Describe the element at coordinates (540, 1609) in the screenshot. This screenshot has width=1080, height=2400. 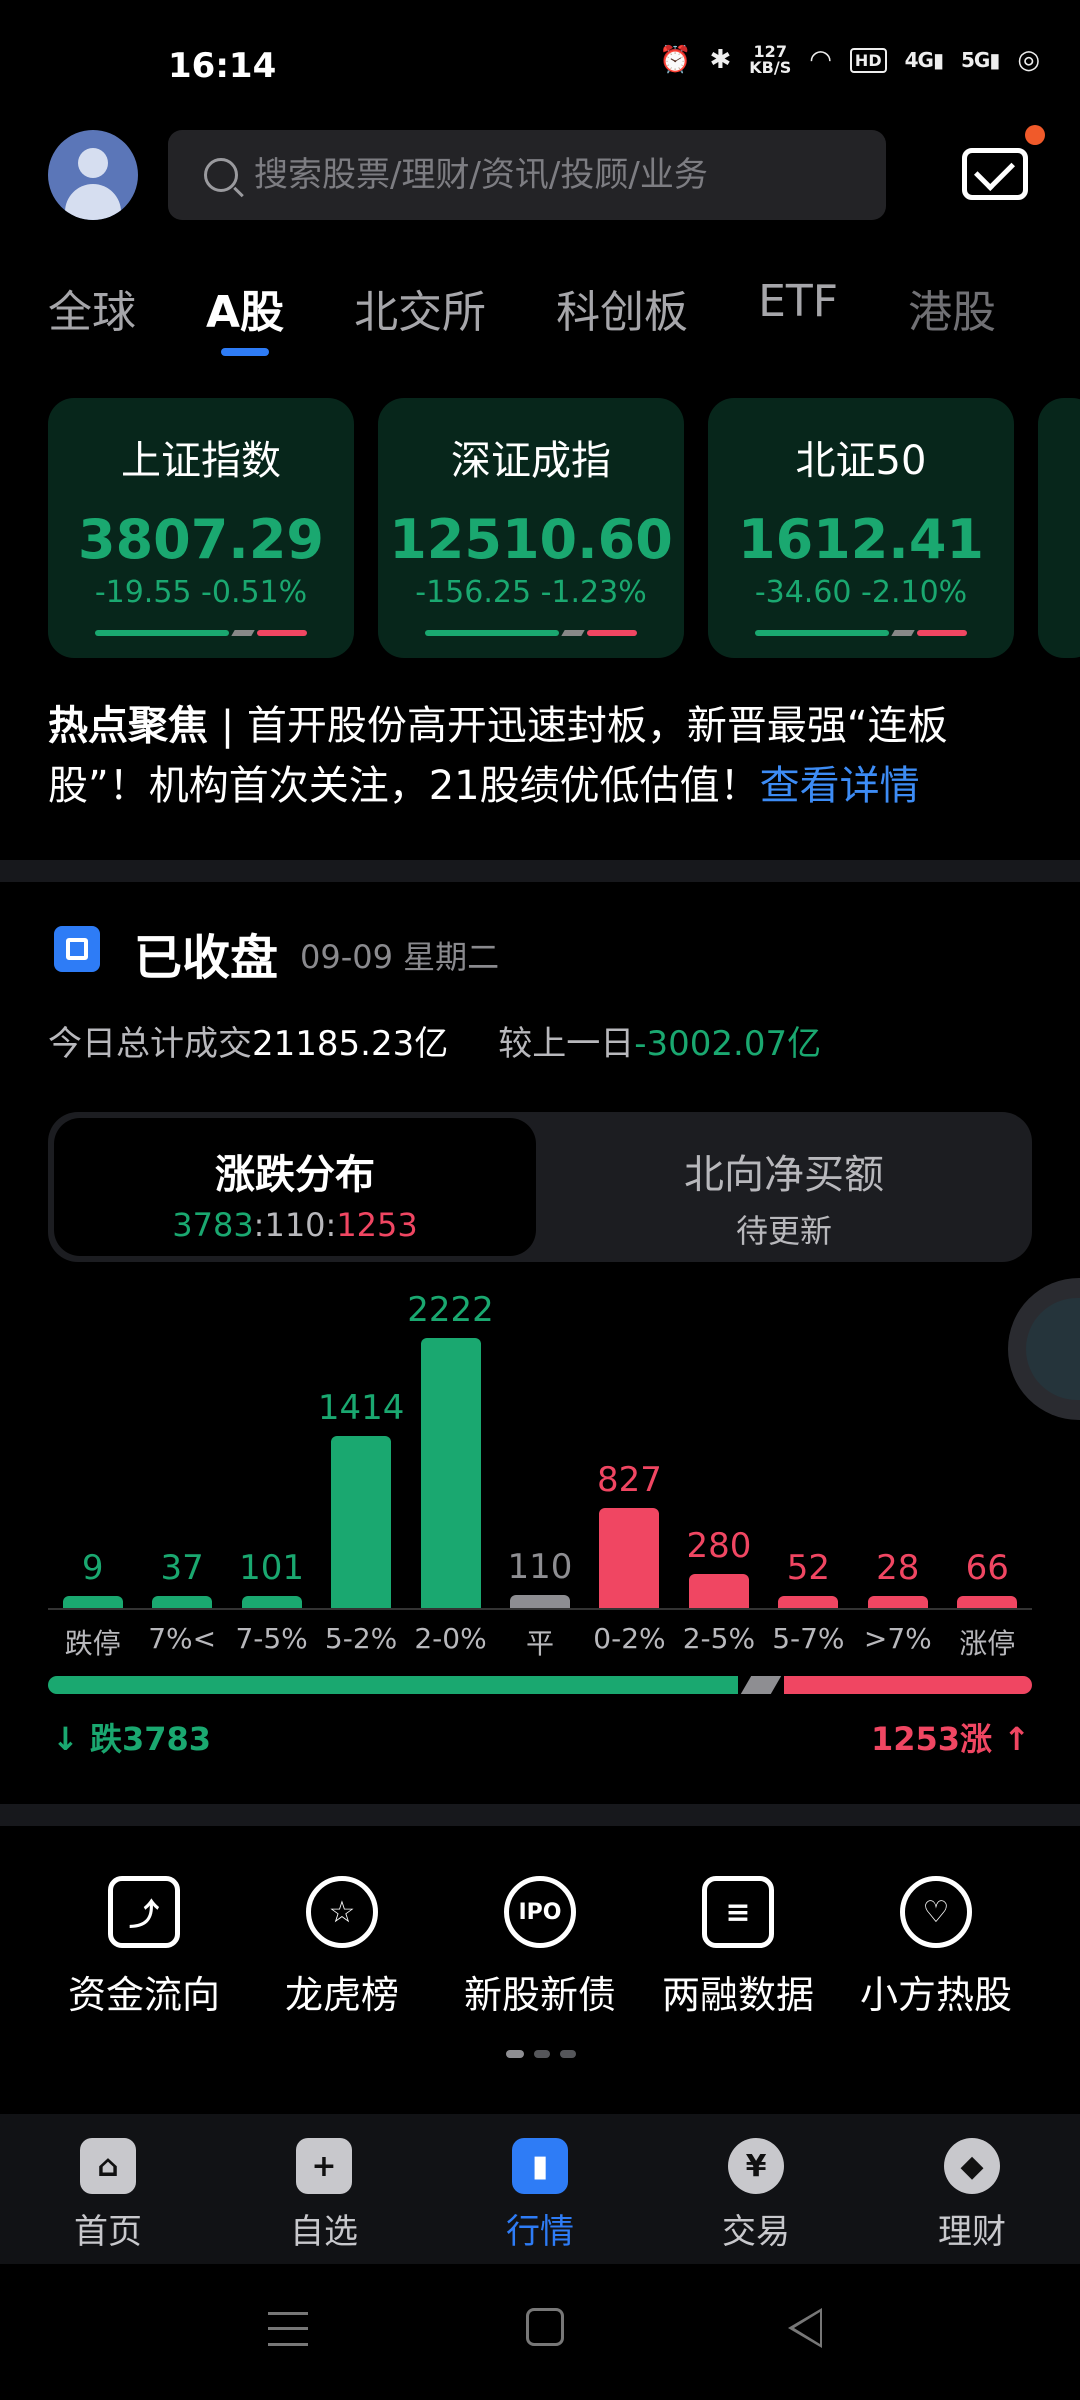
I see `chart-baseline` at that location.